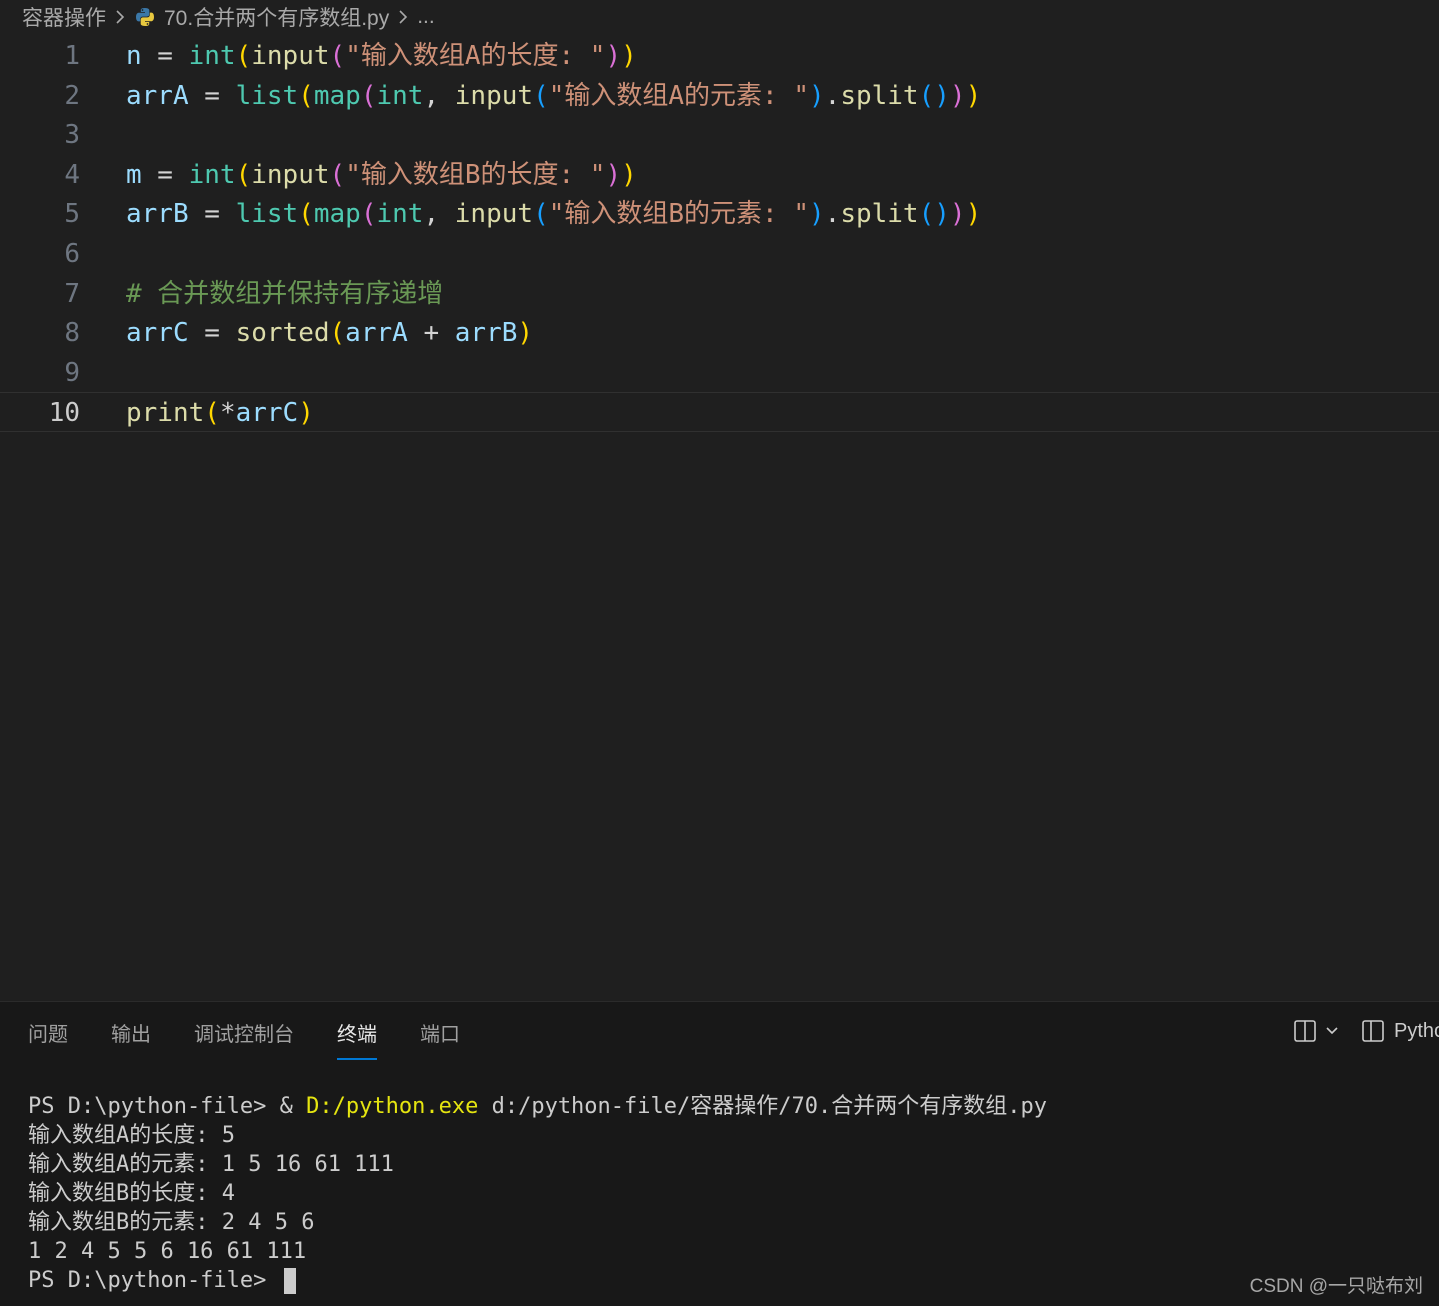 The image size is (1439, 1306). What do you see at coordinates (267, 95) in the screenshot?
I see `code-token: list` at bounding box center [267, 95].